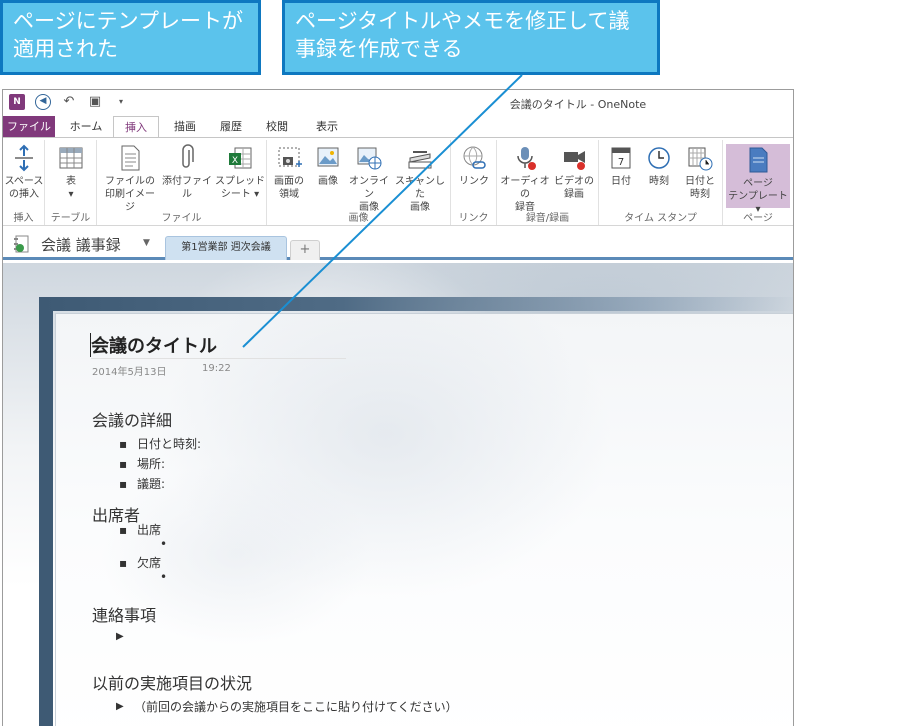 This screenshot has height=726, width=902. What do you see at coordinates (358, 218) in the screenshot?
I see `group-label-images: 画像` at bounding box center [358, 218].